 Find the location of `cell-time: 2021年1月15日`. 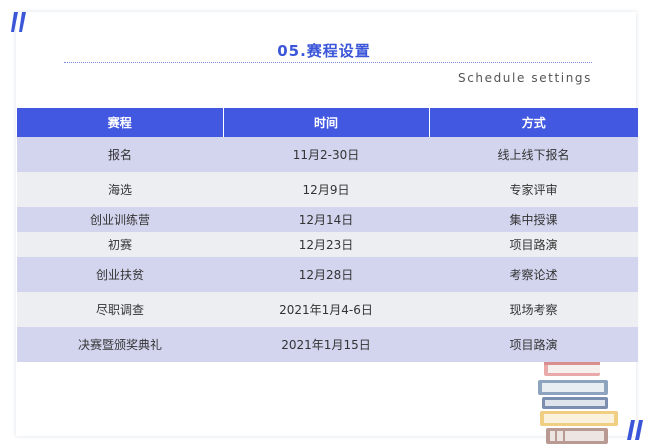

cell-time: 2021年1月15日 is located at coordinates (326, 344).